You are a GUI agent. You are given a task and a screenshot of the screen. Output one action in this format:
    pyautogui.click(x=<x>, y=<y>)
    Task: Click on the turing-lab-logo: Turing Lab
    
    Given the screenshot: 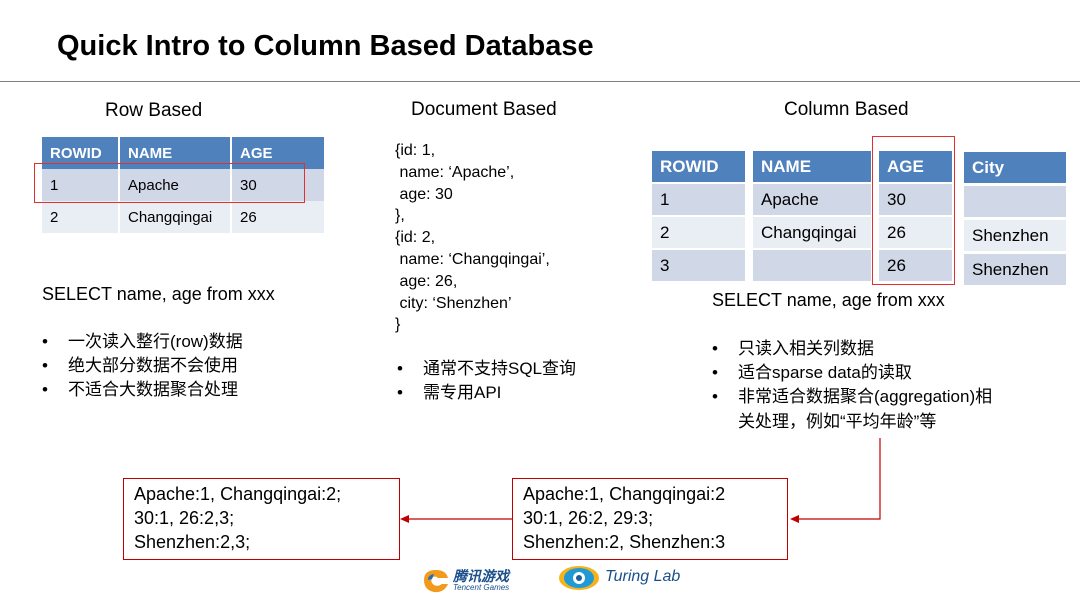 What is the action you would take?
    pyautogui.click(x=622, y=579)
    